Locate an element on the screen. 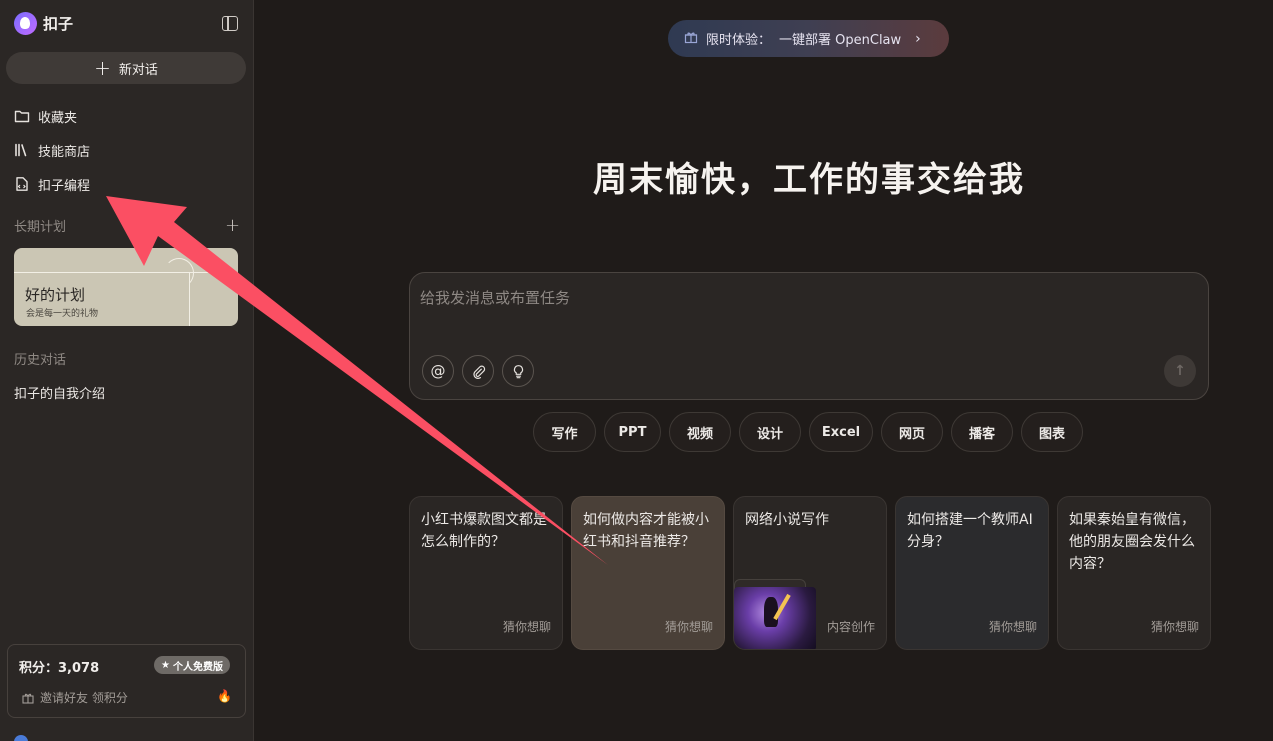 The image size is (1273, 741). card-tag: 内容创作 is located at coordinates (850, 627).